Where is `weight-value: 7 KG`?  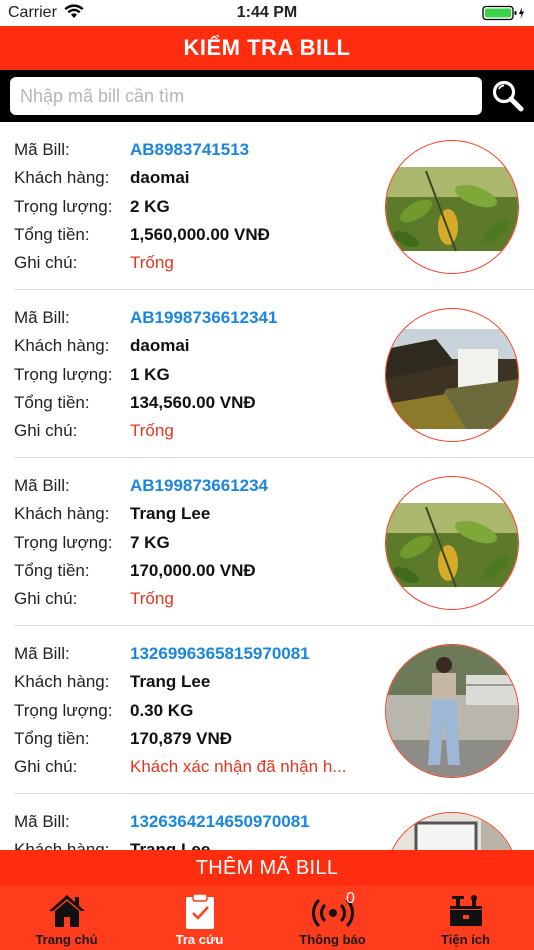 weight-value: 7 KG is located at coordinates (150, 542).